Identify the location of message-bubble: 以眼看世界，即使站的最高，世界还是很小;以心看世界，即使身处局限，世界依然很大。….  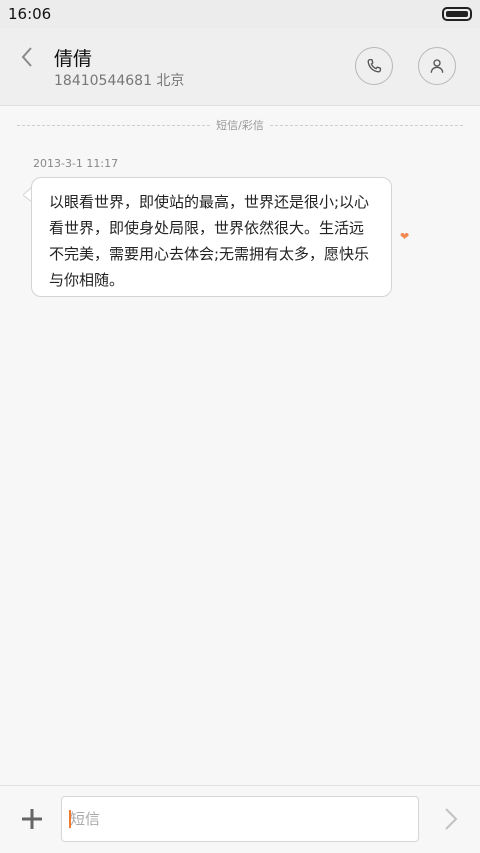
(211, 237).